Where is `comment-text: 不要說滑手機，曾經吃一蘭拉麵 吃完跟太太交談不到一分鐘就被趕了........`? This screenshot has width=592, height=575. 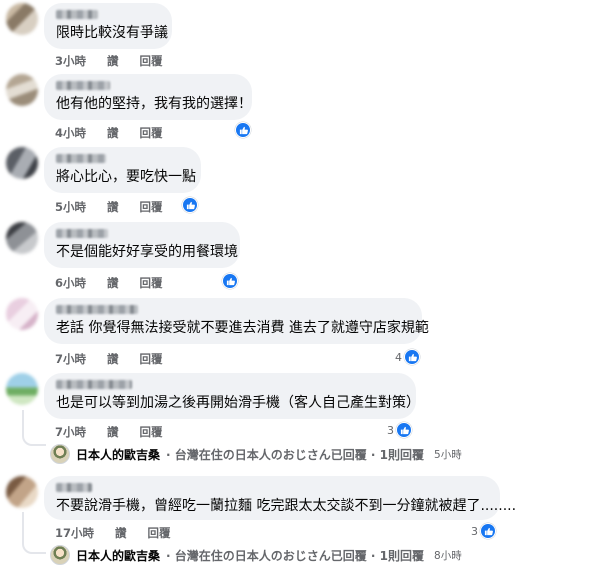 comment-text: 不要說滑手機，曾經吃一蘭拉麵 吃完跟太太交談不到一分鐘就被趕了........ is located at coordinates (286, 506).